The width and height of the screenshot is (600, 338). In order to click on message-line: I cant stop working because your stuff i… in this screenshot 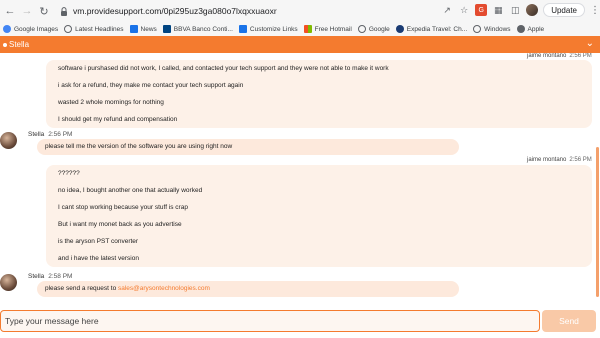, I will do `click(123, 207)`.